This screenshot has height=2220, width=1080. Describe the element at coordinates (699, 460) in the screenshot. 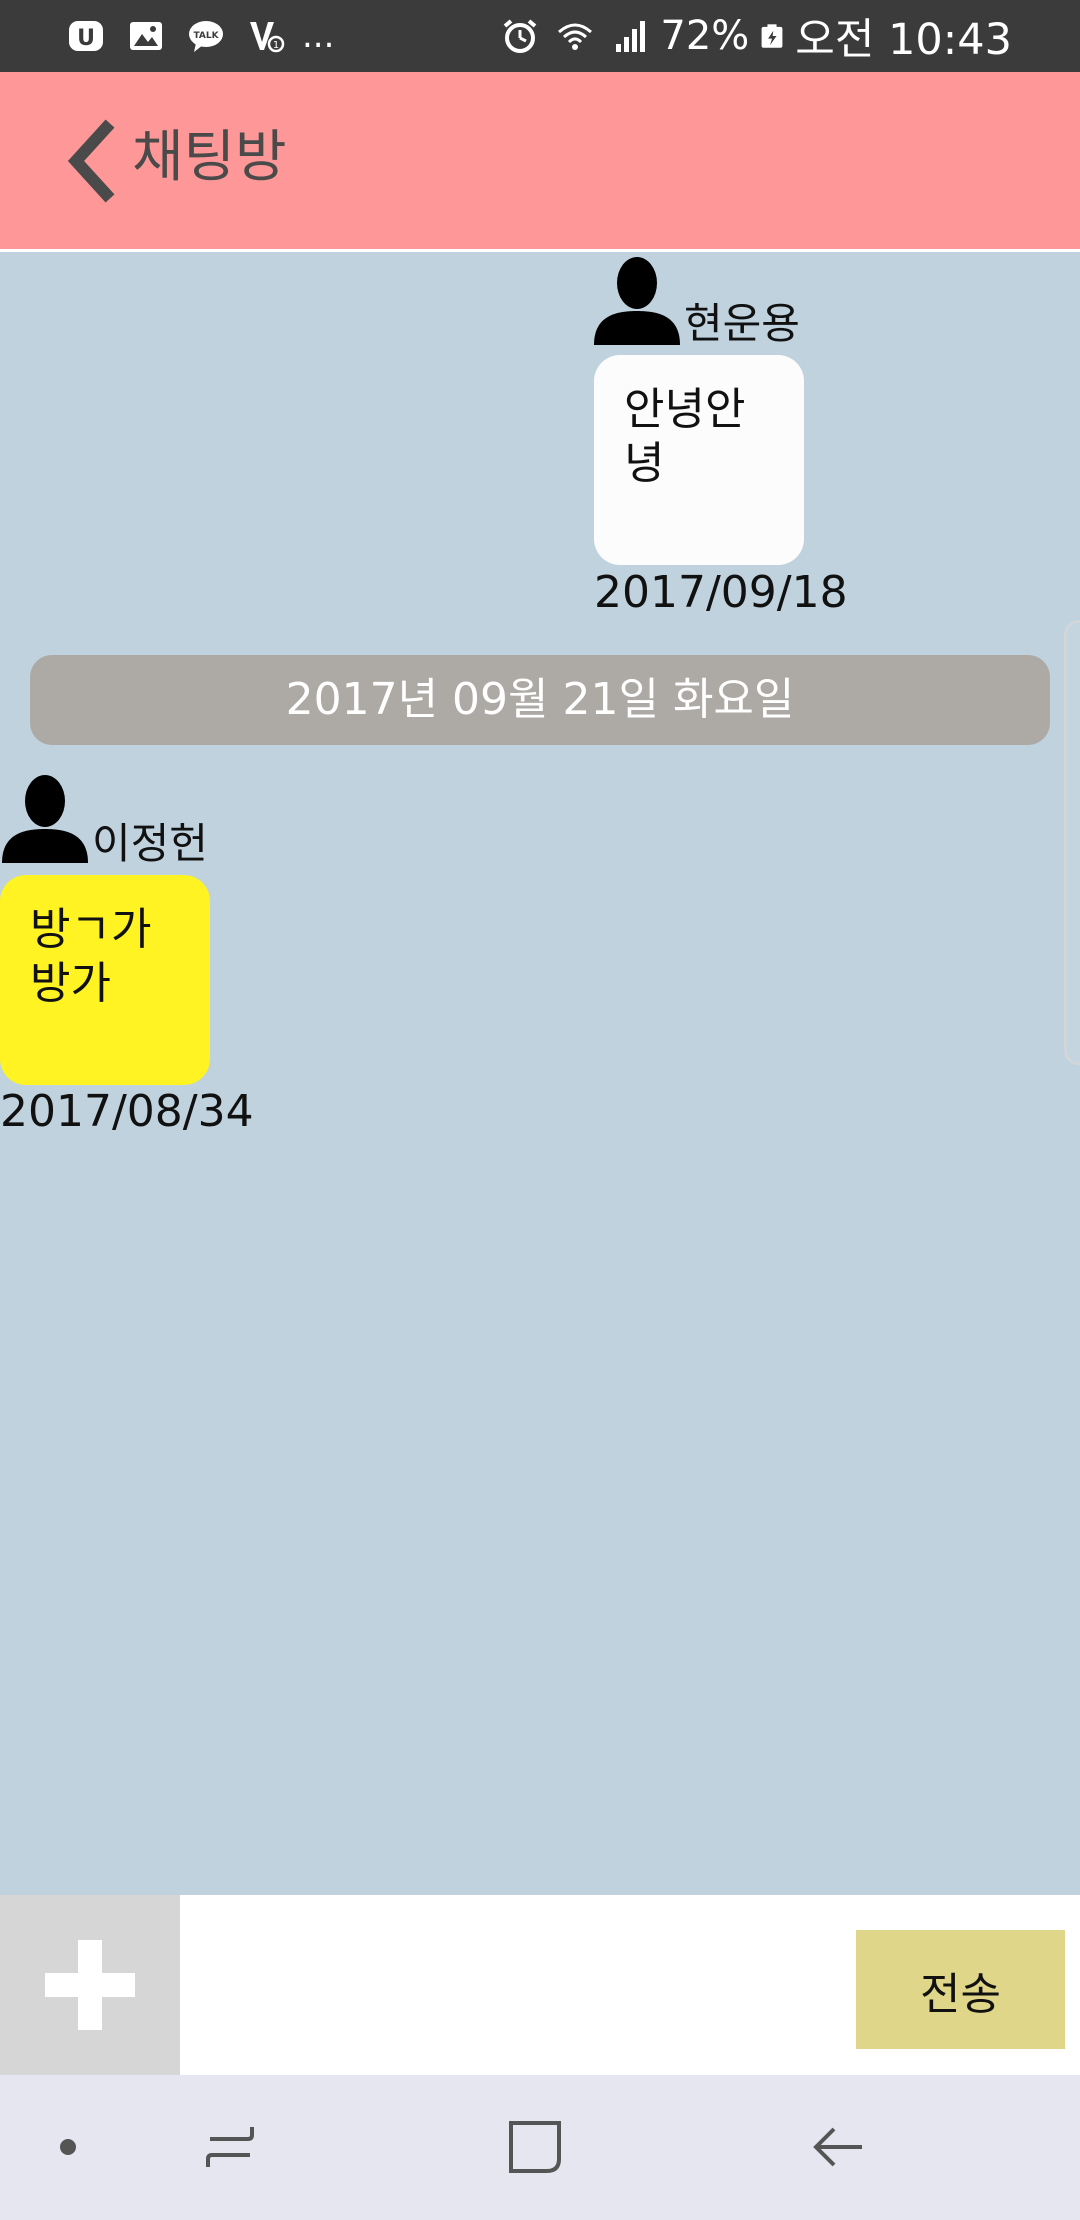

I see `message-bubble: 안녕안 녕` at that location.